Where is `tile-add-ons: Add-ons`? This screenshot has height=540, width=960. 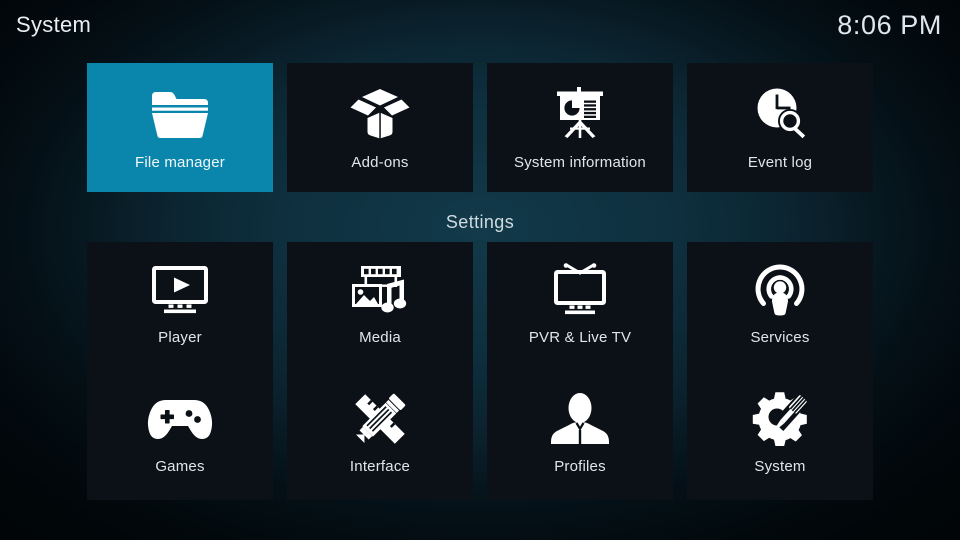 tile-add-ons: Add-ons is located at coordinates (380, 127).